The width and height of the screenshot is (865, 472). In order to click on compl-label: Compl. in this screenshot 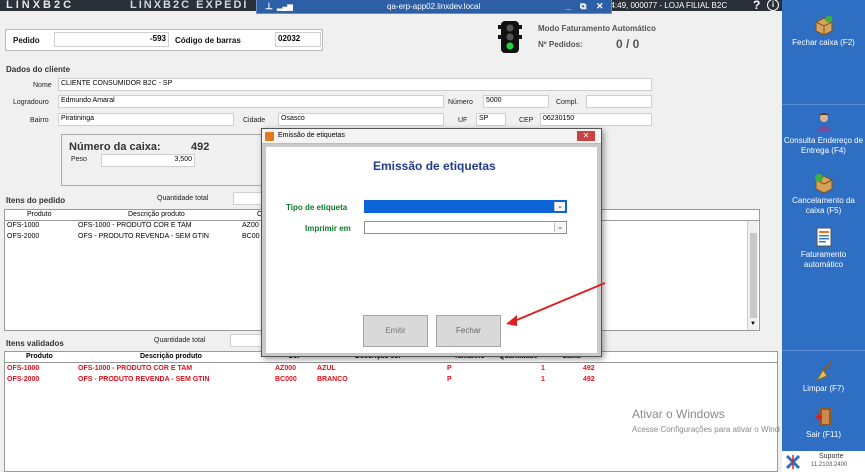, I will do `click(567, 102)`.